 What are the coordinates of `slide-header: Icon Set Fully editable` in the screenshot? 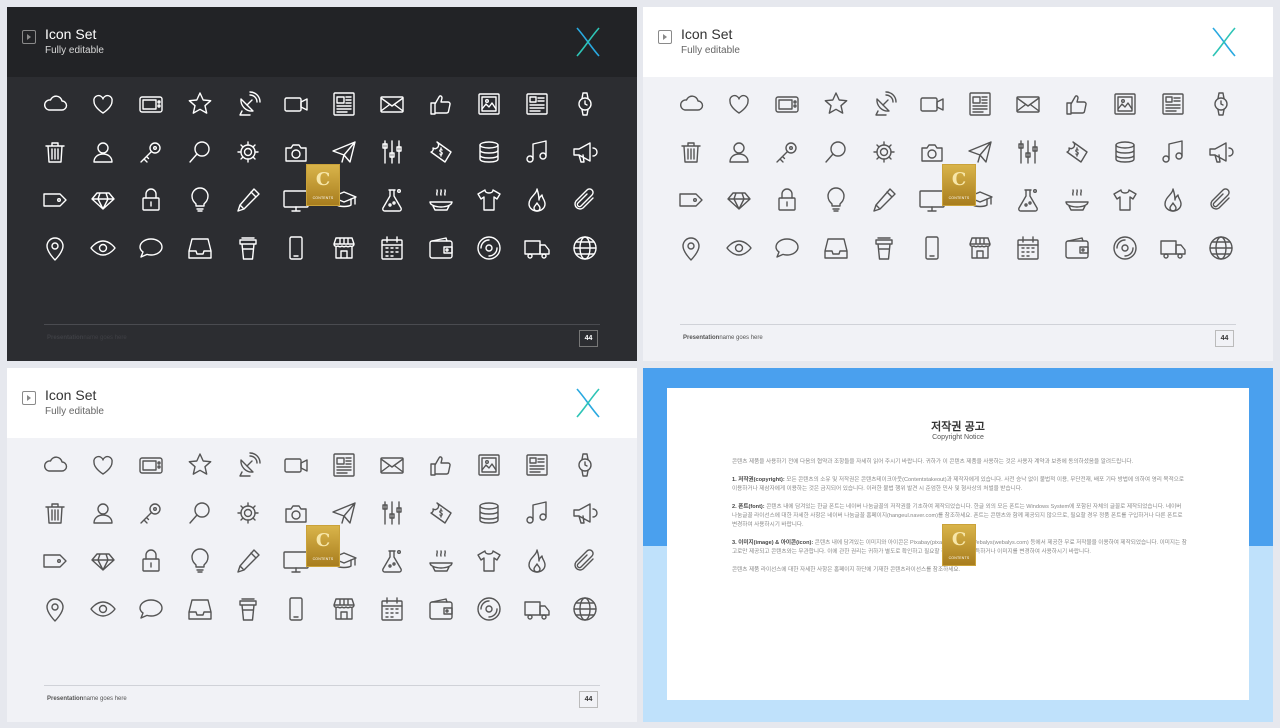 It's located at (322, 42).